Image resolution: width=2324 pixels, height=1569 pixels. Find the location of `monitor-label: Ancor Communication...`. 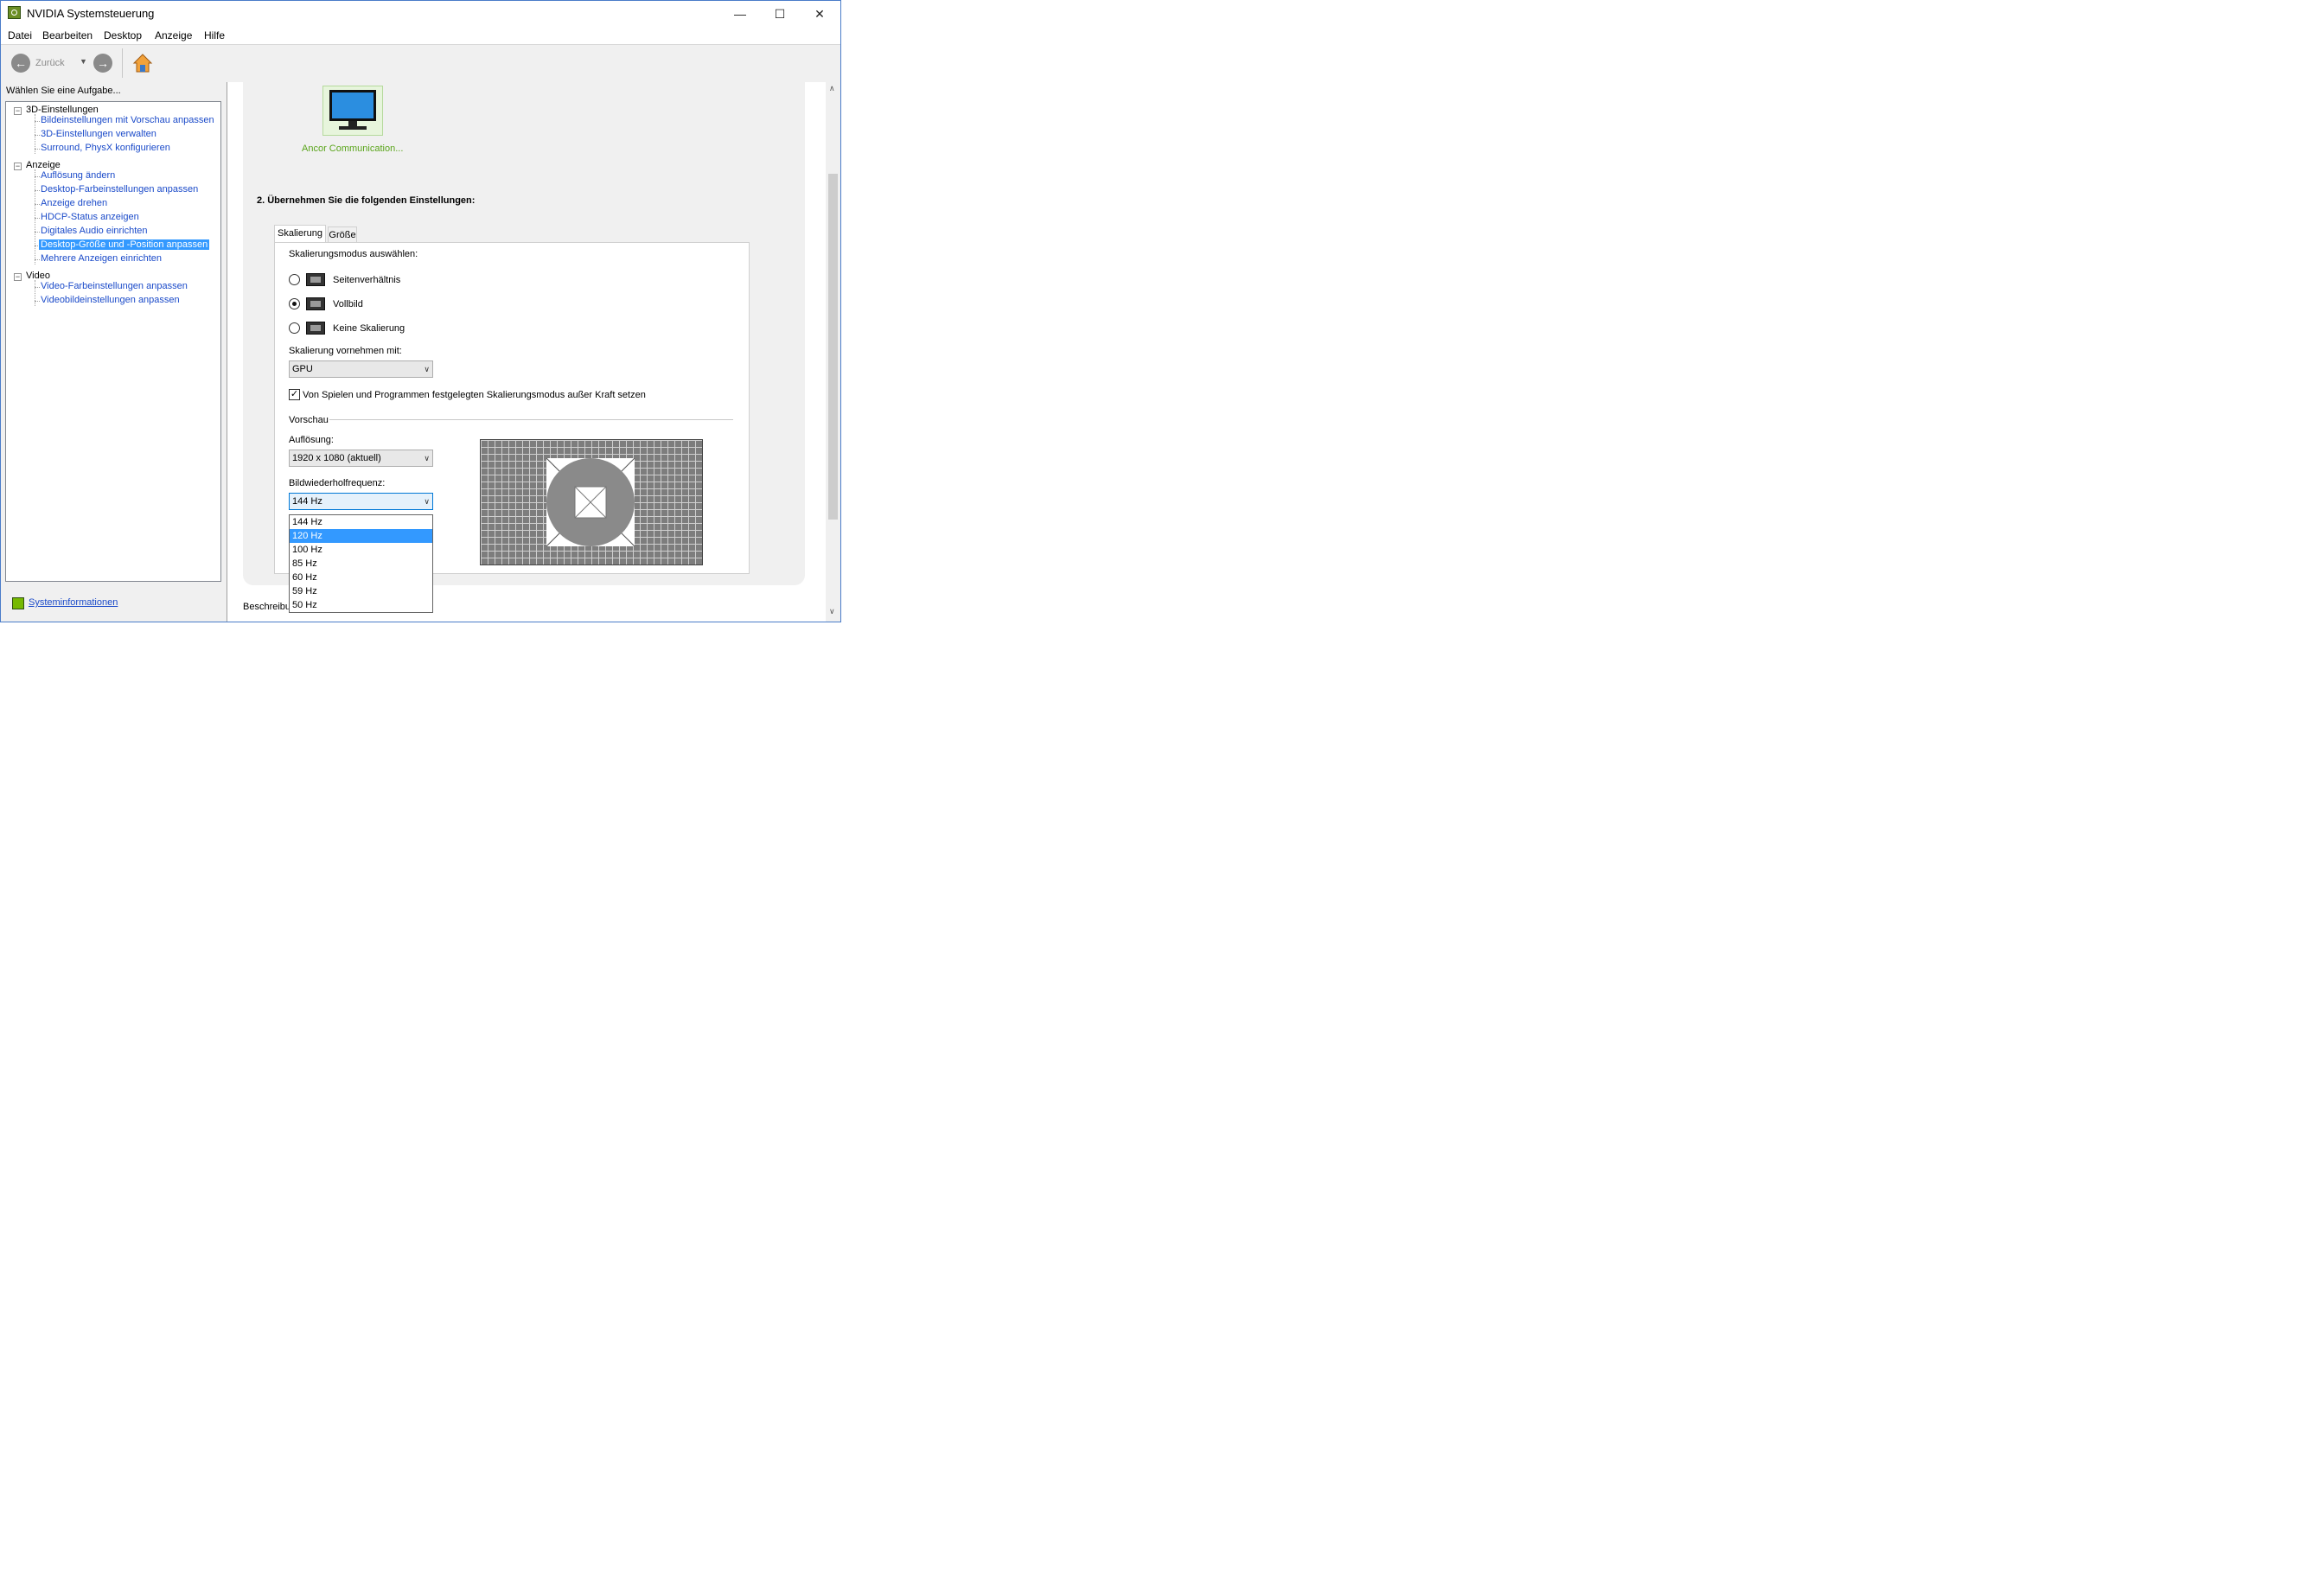

monitor-label: Ancor Communication... is located at coordinates (352, 149).